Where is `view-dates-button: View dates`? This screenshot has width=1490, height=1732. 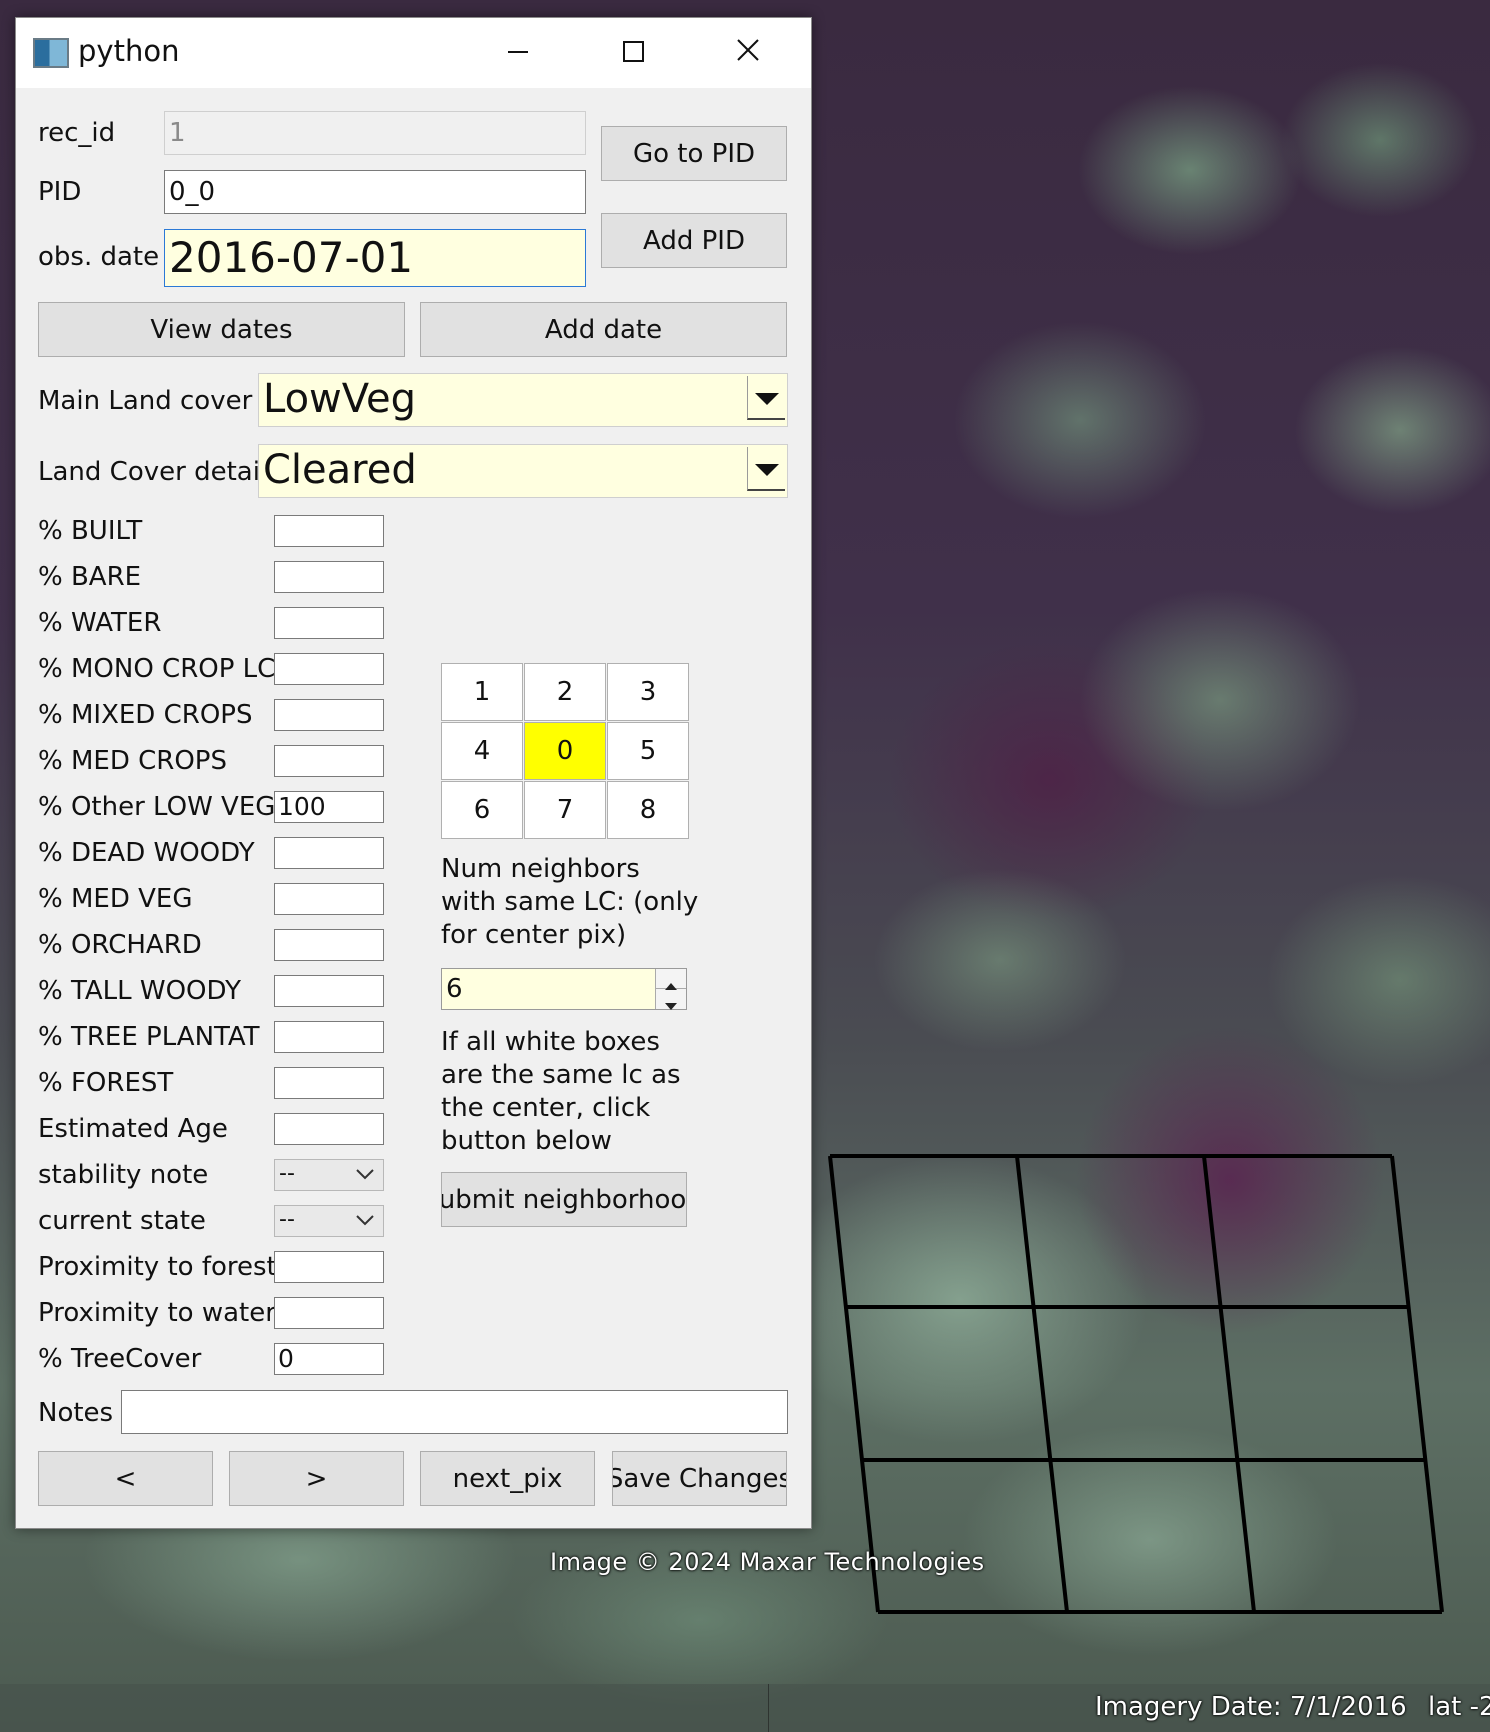
view-dates-button: View dates is located at coordinates (221, 329).